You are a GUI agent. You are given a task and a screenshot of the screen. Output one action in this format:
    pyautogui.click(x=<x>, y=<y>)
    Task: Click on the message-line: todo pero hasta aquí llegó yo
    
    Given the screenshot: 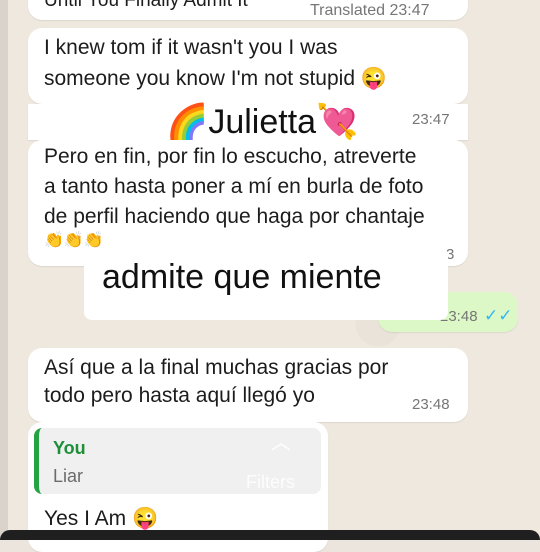 What is the action you would take?
    pyautogui.click(x=179, y=395)
    